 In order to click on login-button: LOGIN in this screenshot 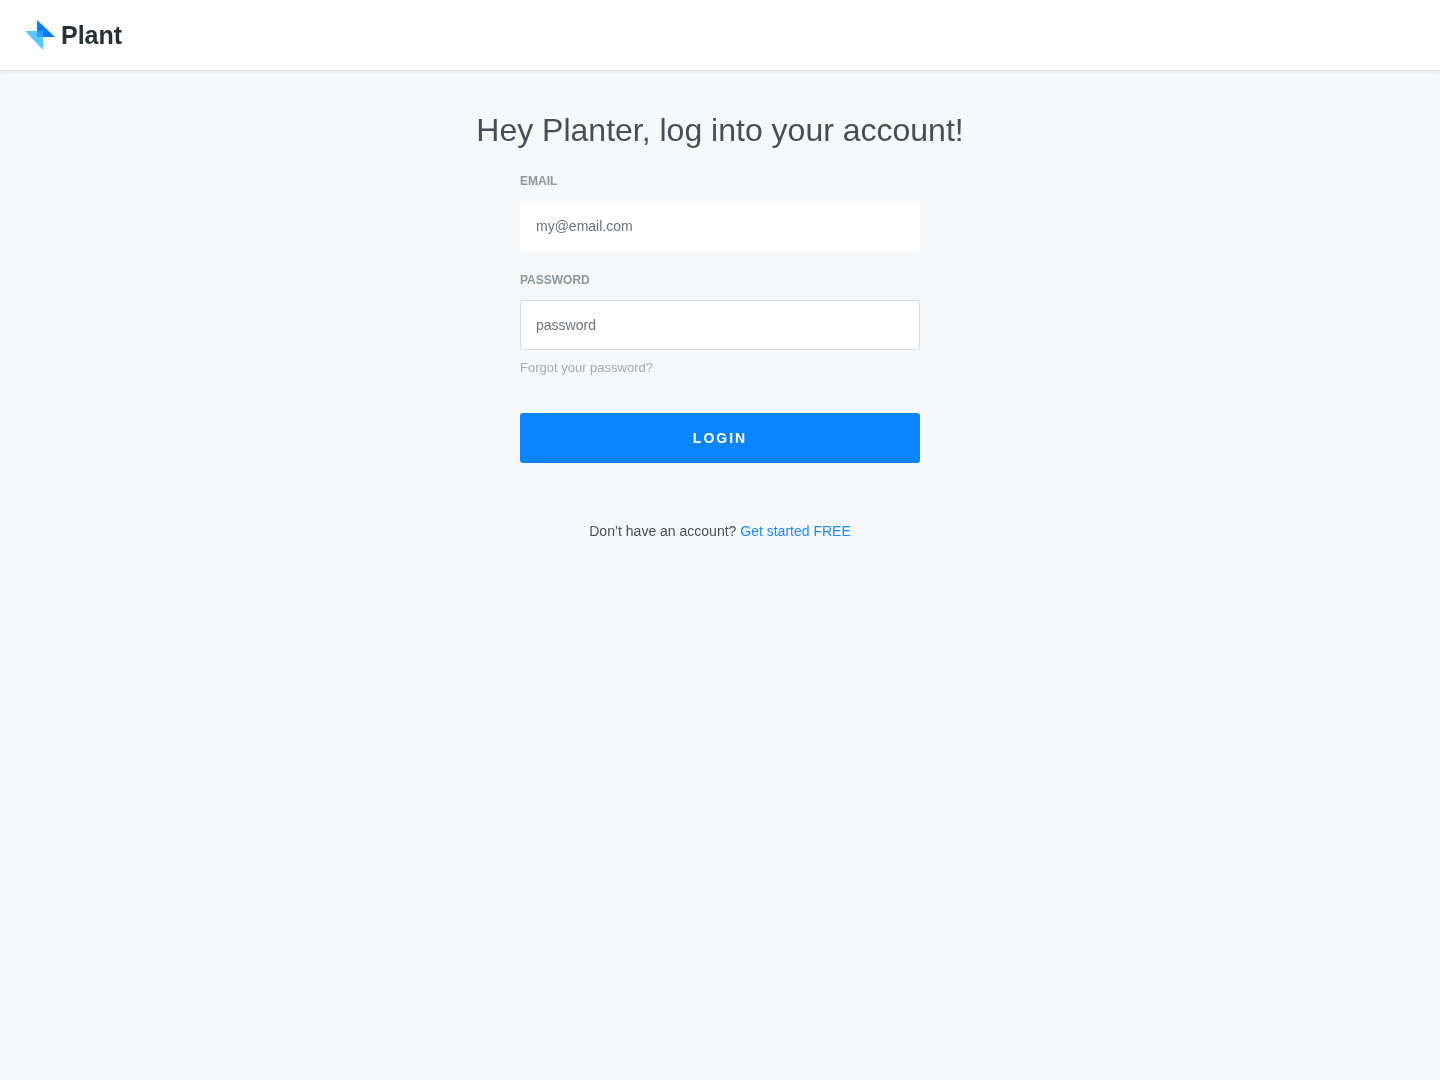, I will do `click(720, 438)`.